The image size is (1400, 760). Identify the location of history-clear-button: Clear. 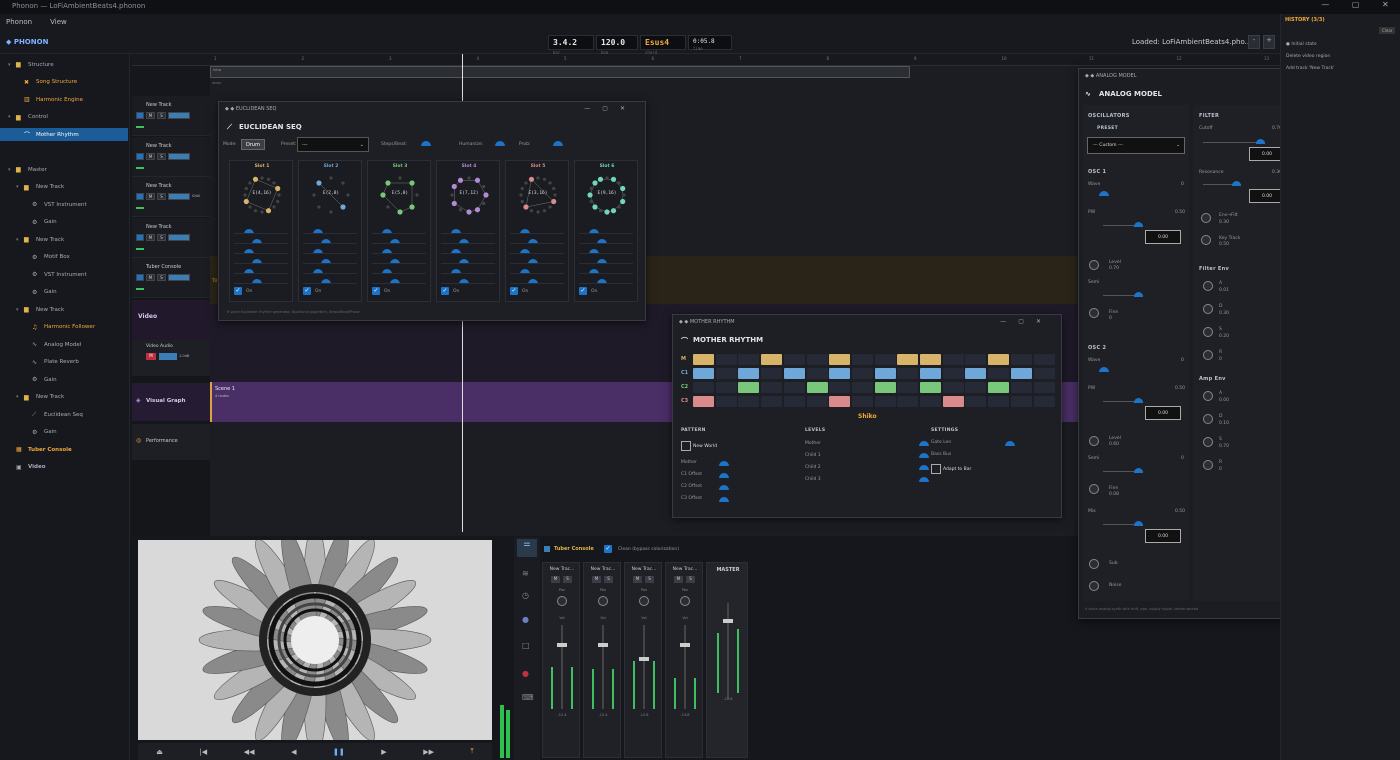
(1387, 30).